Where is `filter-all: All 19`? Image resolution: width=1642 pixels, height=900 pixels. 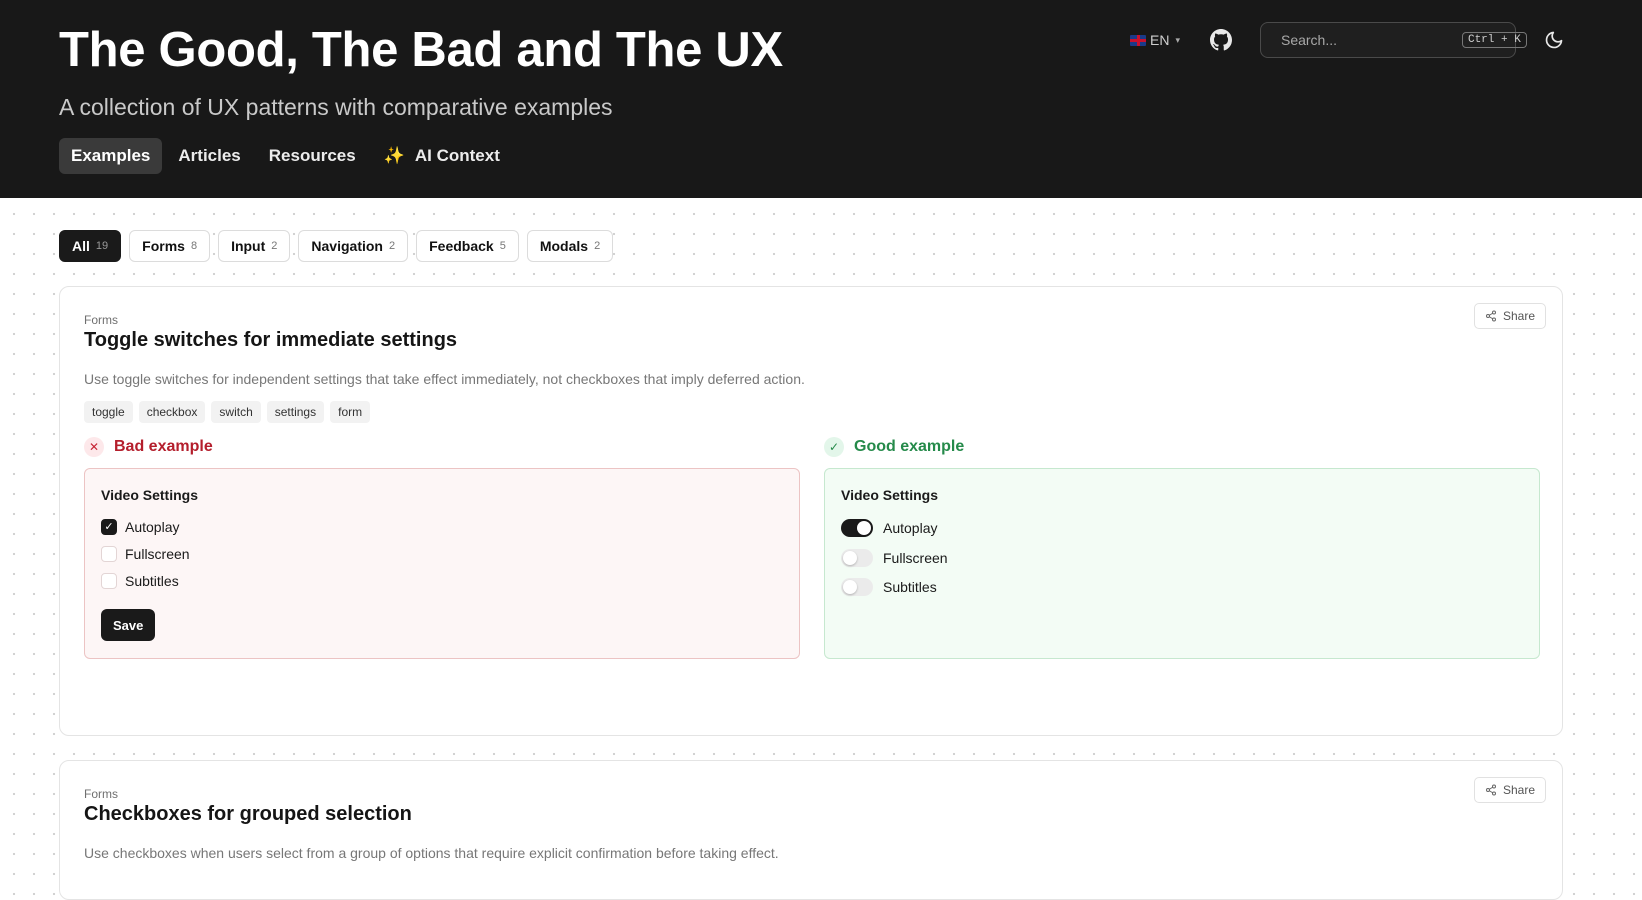
filter-all: All 19 is located at coordinates (90, 246).